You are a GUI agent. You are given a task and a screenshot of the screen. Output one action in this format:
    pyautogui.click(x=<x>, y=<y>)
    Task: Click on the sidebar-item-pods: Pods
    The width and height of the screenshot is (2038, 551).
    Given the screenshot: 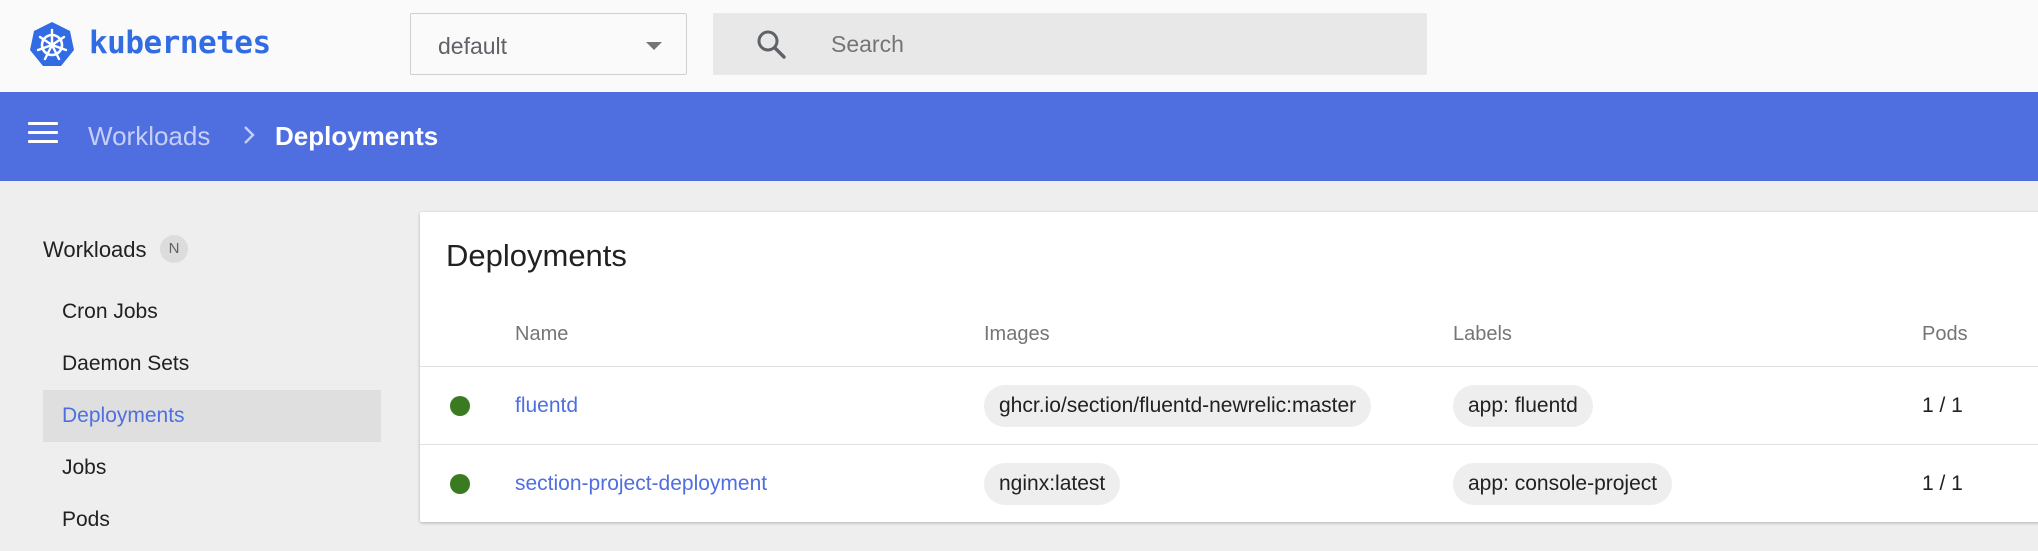 What is the action you would take?
    pyautogui.click(x=212, y=520)
    